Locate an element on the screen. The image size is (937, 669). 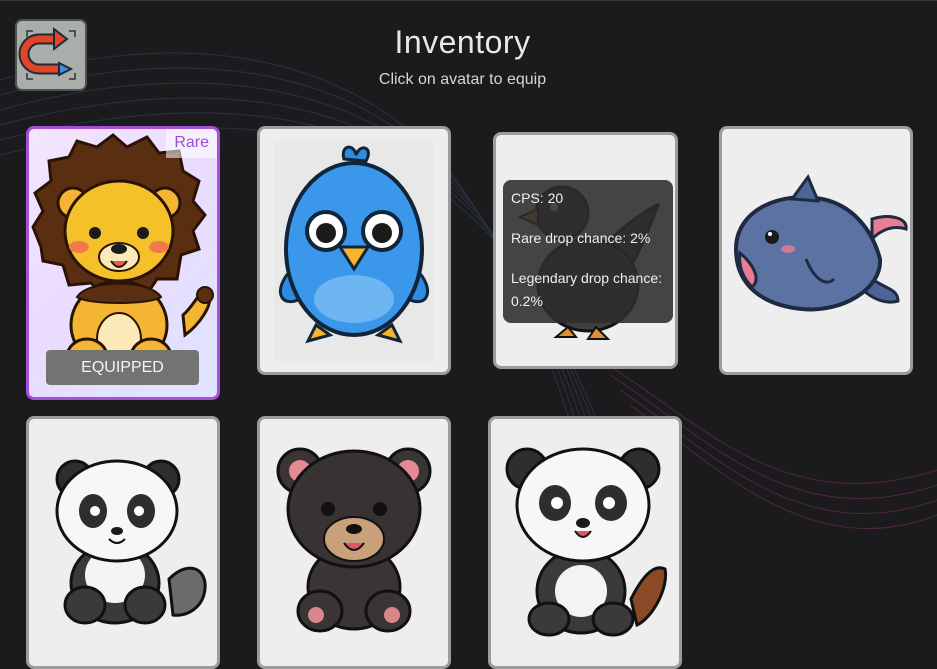
avatar-card-panda is located at coordinates (123, 542).